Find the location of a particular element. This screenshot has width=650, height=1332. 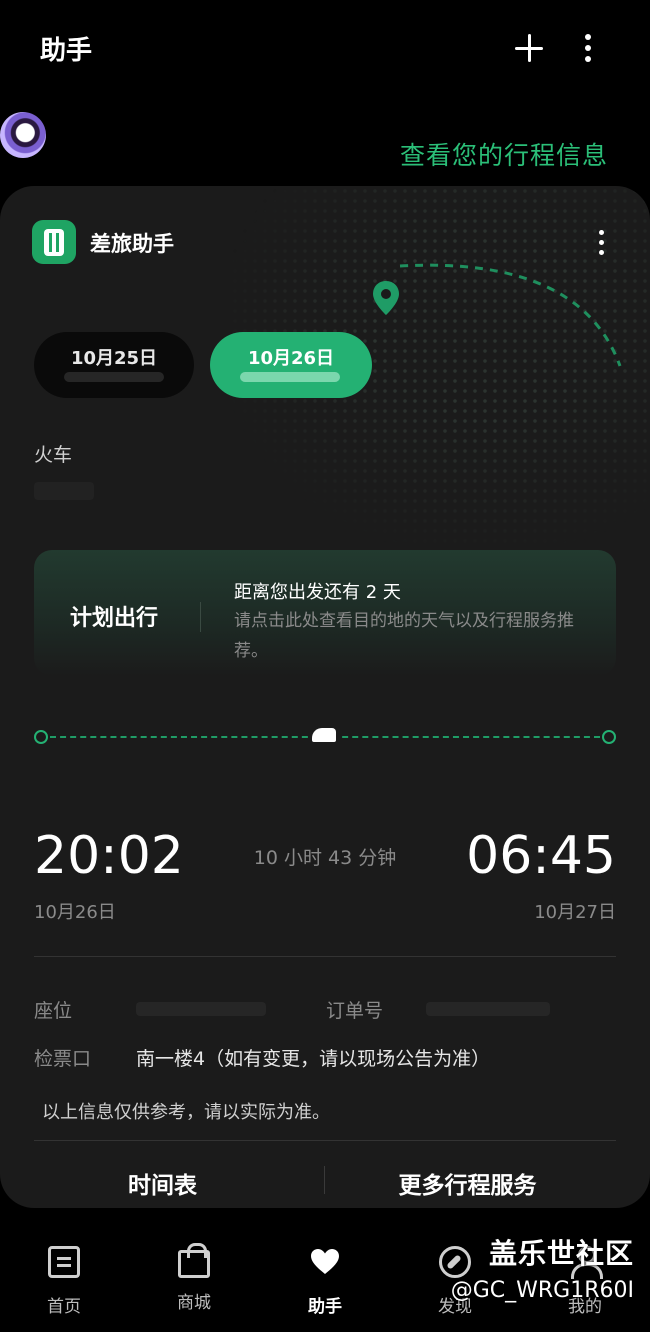

route-arc-decoration is located at coordinates (510, 315).